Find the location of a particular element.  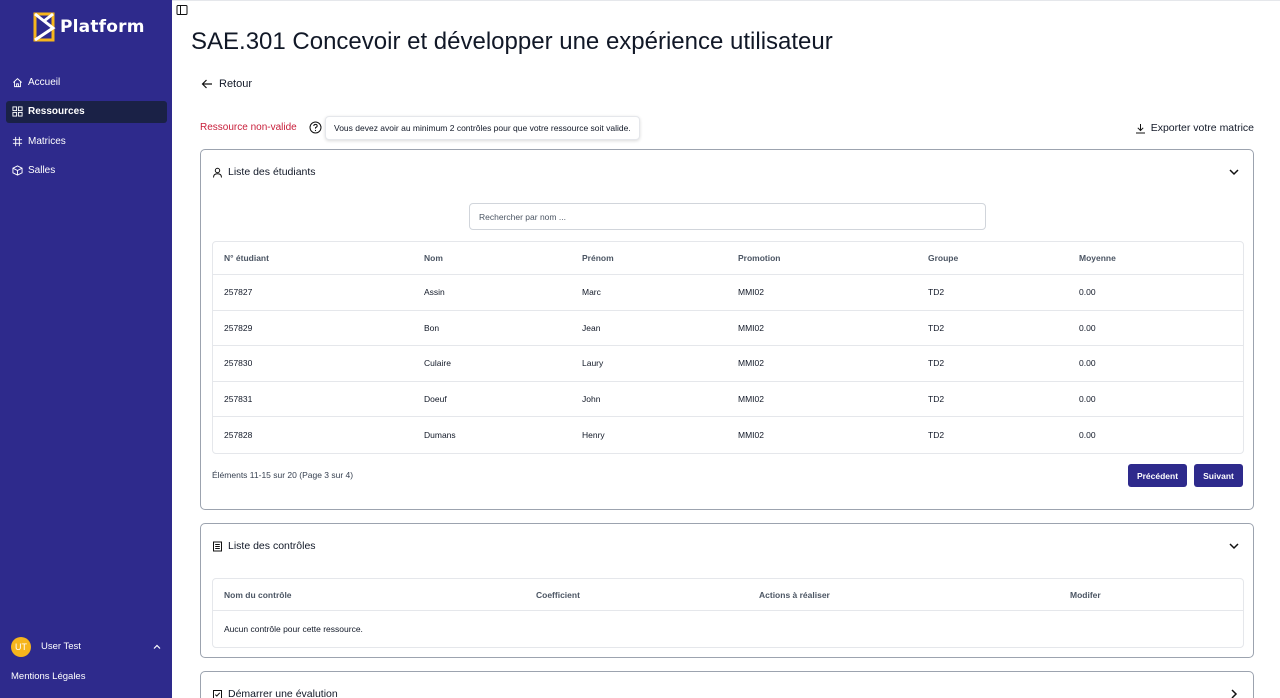

document-list-icon is located at coordinates (217, 546).